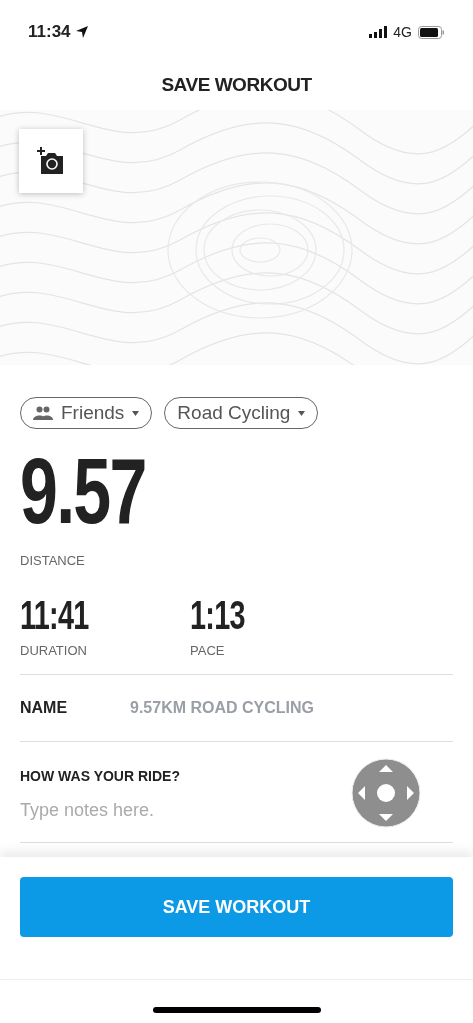 This screenshot has width=473, height=1023. Describe the element at coordinates (208, 650) in the screenshot. I see `stat-label: PACE` at that location.